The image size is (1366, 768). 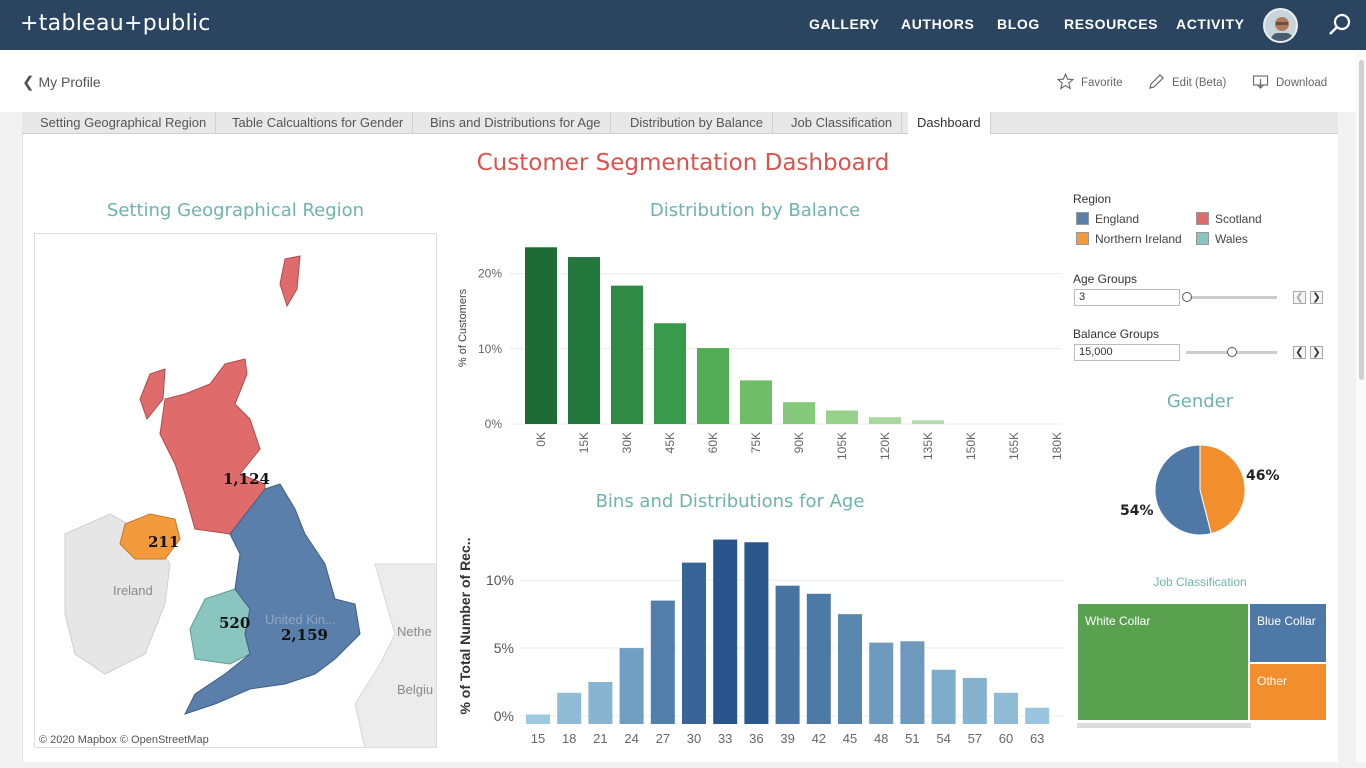 What do you see at coordinates (1340, 25) in the screenshot?
I see `search-icon` at bounding box center [1340, 25].